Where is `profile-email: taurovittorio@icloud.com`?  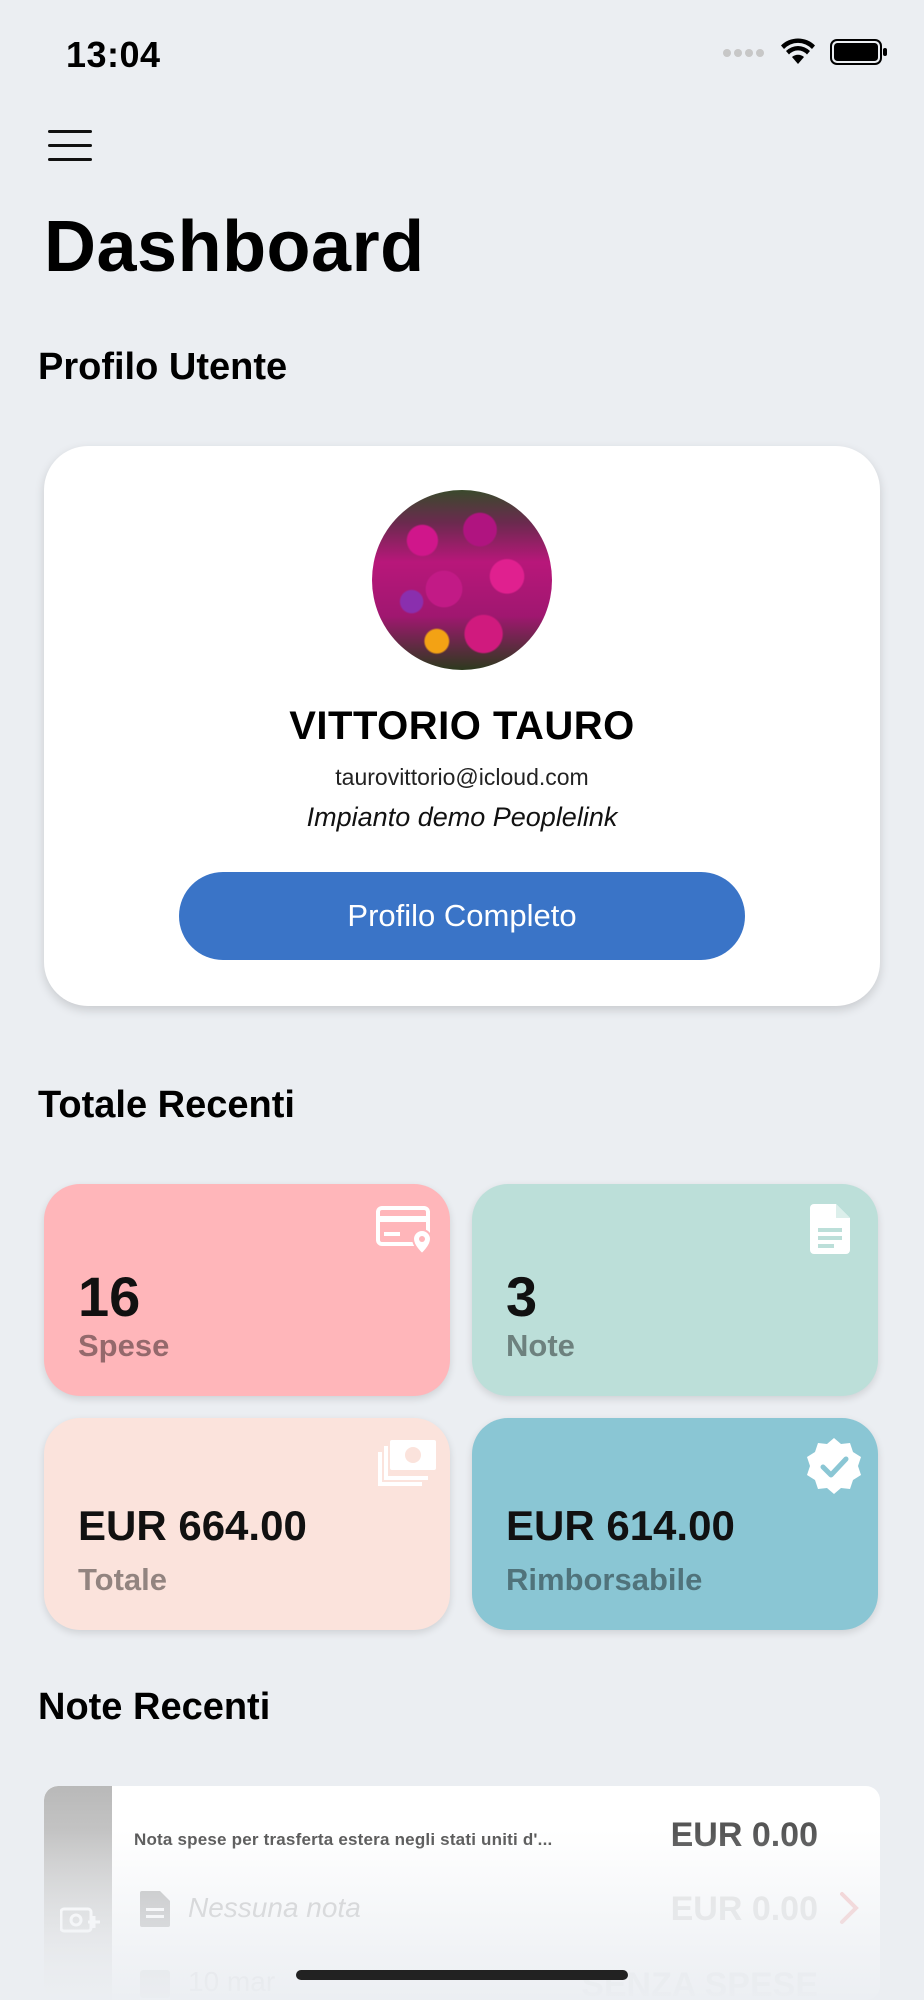 profile-email: taurovittorio@icloud.com is located at coordinates (462, 777).